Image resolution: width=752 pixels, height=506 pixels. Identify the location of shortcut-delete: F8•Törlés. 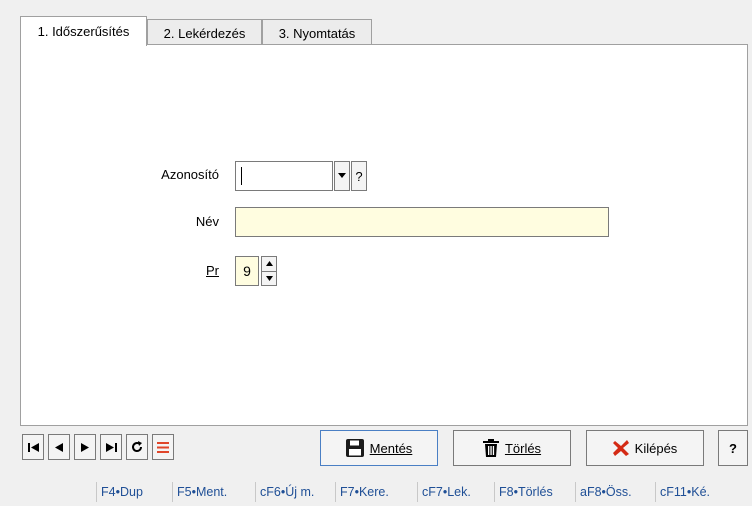
(523, 492).